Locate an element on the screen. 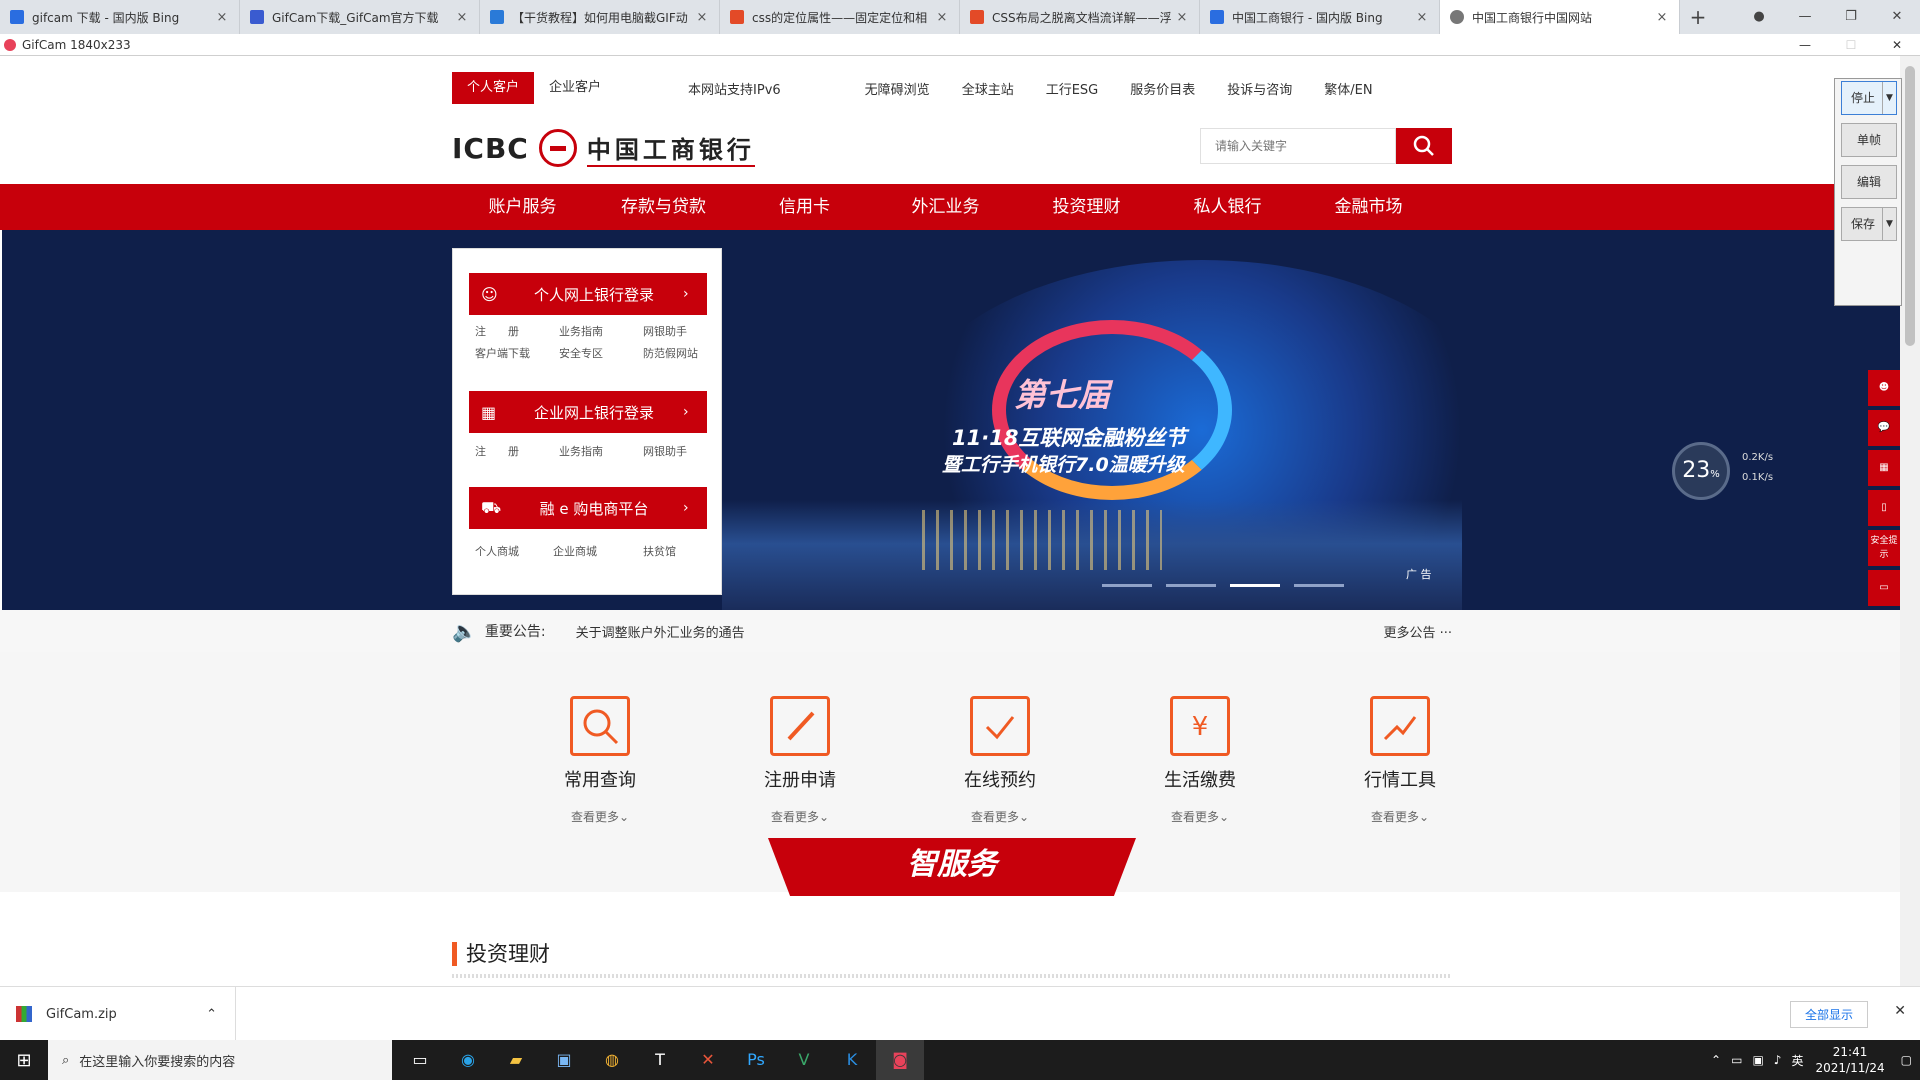  stop-button: 停止 ▼ is located at coordinates (1869, 98).